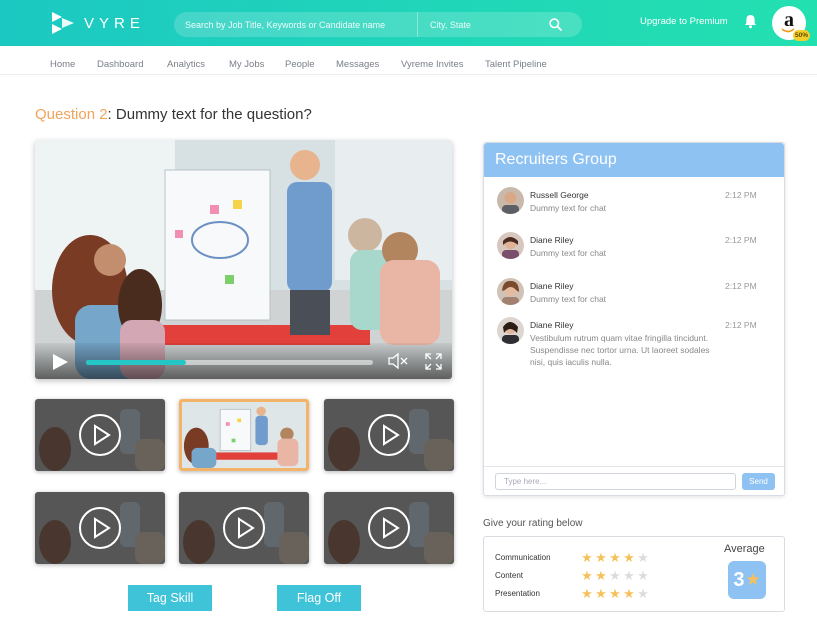  I want to click on mute-button, so click(398, 363).